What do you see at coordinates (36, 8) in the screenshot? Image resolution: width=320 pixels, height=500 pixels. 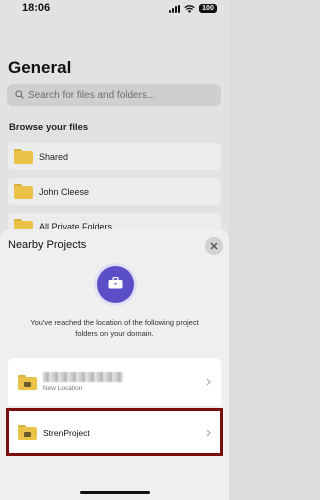 I see `status-time: 18:06` at bounding box center [36, 8].